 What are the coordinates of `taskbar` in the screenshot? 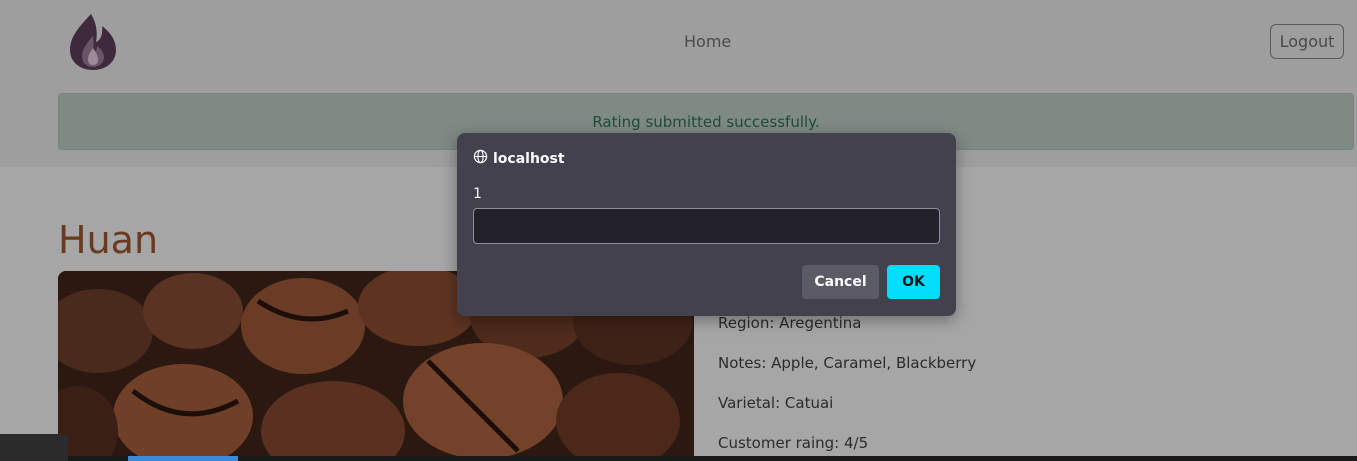 It's located at (712, 458).